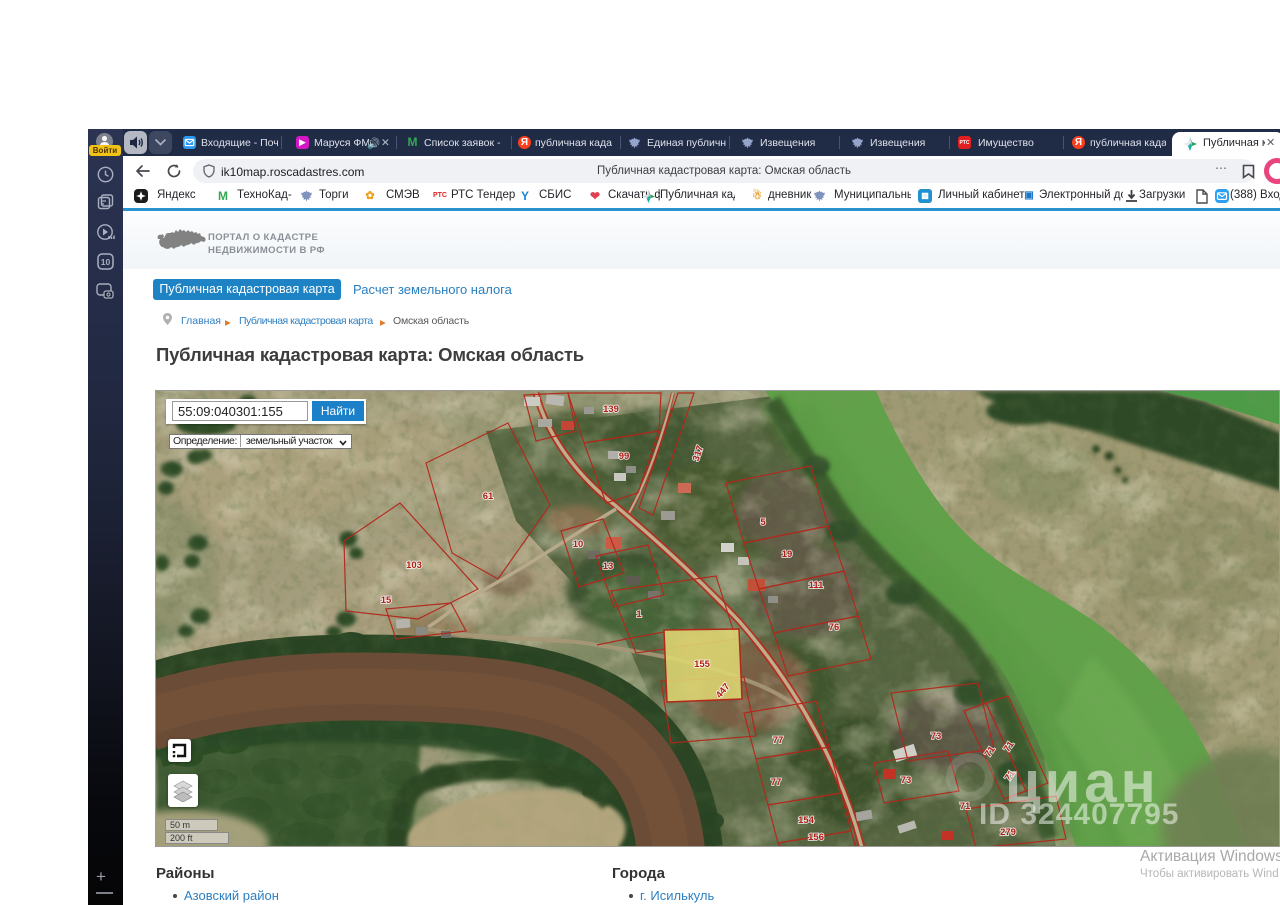  What do you see at coordinates (817, 585) in the screenshot?
I see `svg-text: 111` at bounding box center [817, 585].